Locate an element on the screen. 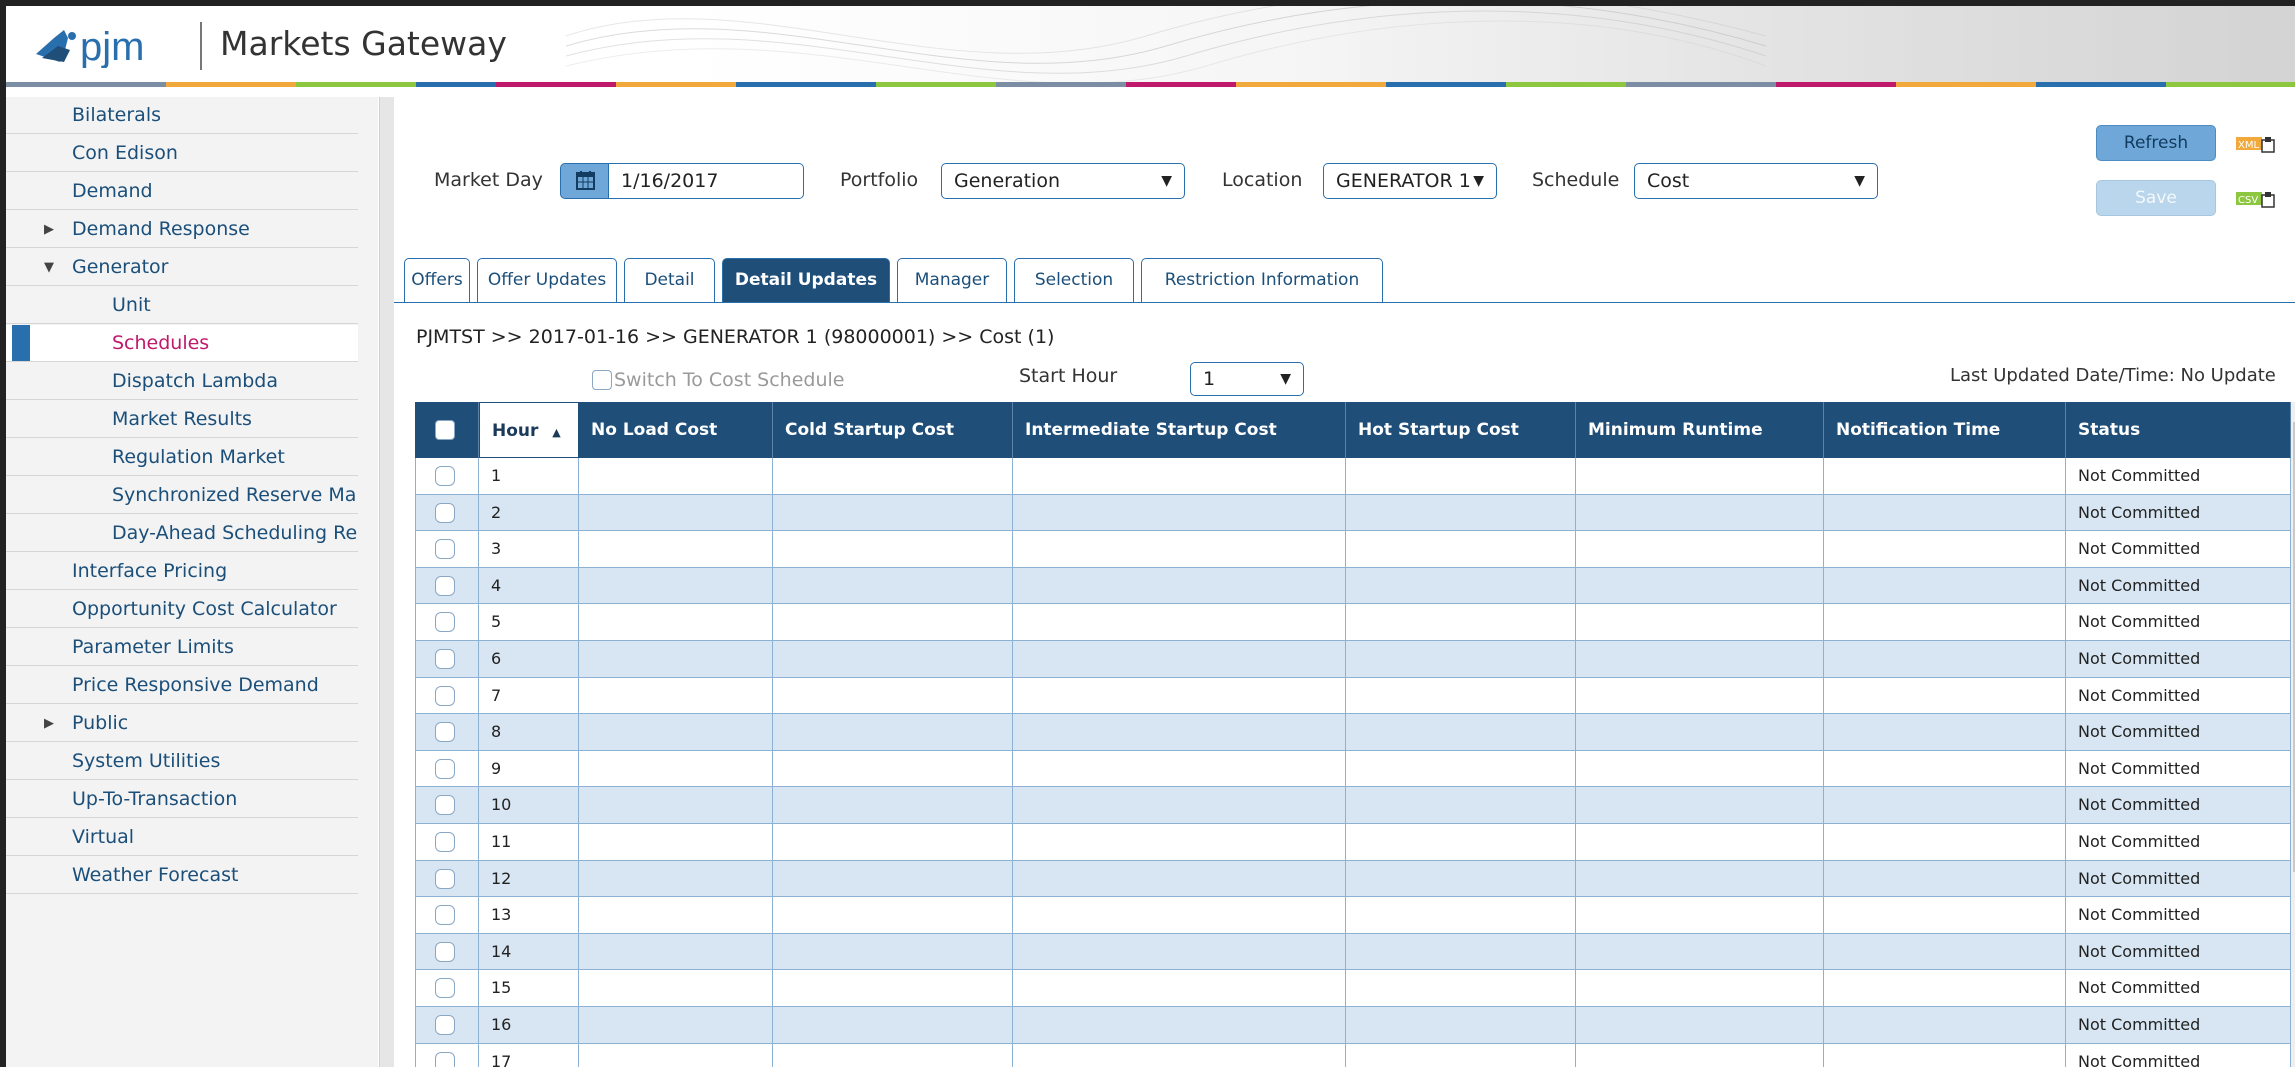 This screenshot has height=1067, width=2295. table-row: 13 Not Committed is located at coordinates (1353, 915).